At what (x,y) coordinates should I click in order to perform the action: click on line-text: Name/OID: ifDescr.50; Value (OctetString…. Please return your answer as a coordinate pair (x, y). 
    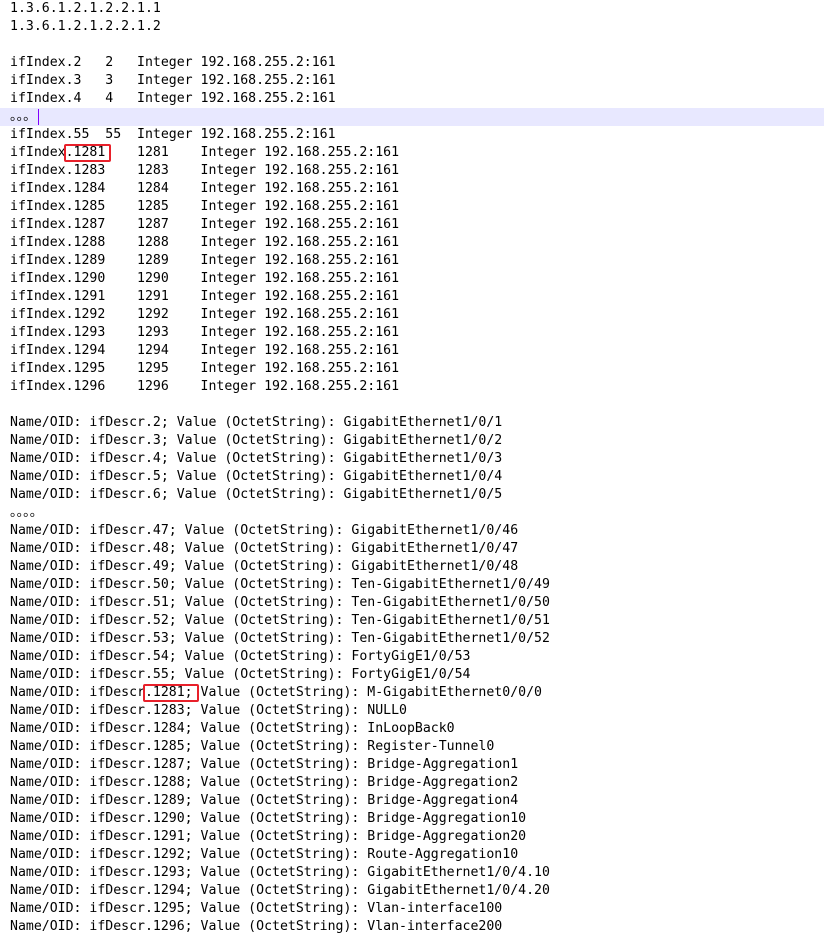
    Looking at the image, I should click on (280, 584).